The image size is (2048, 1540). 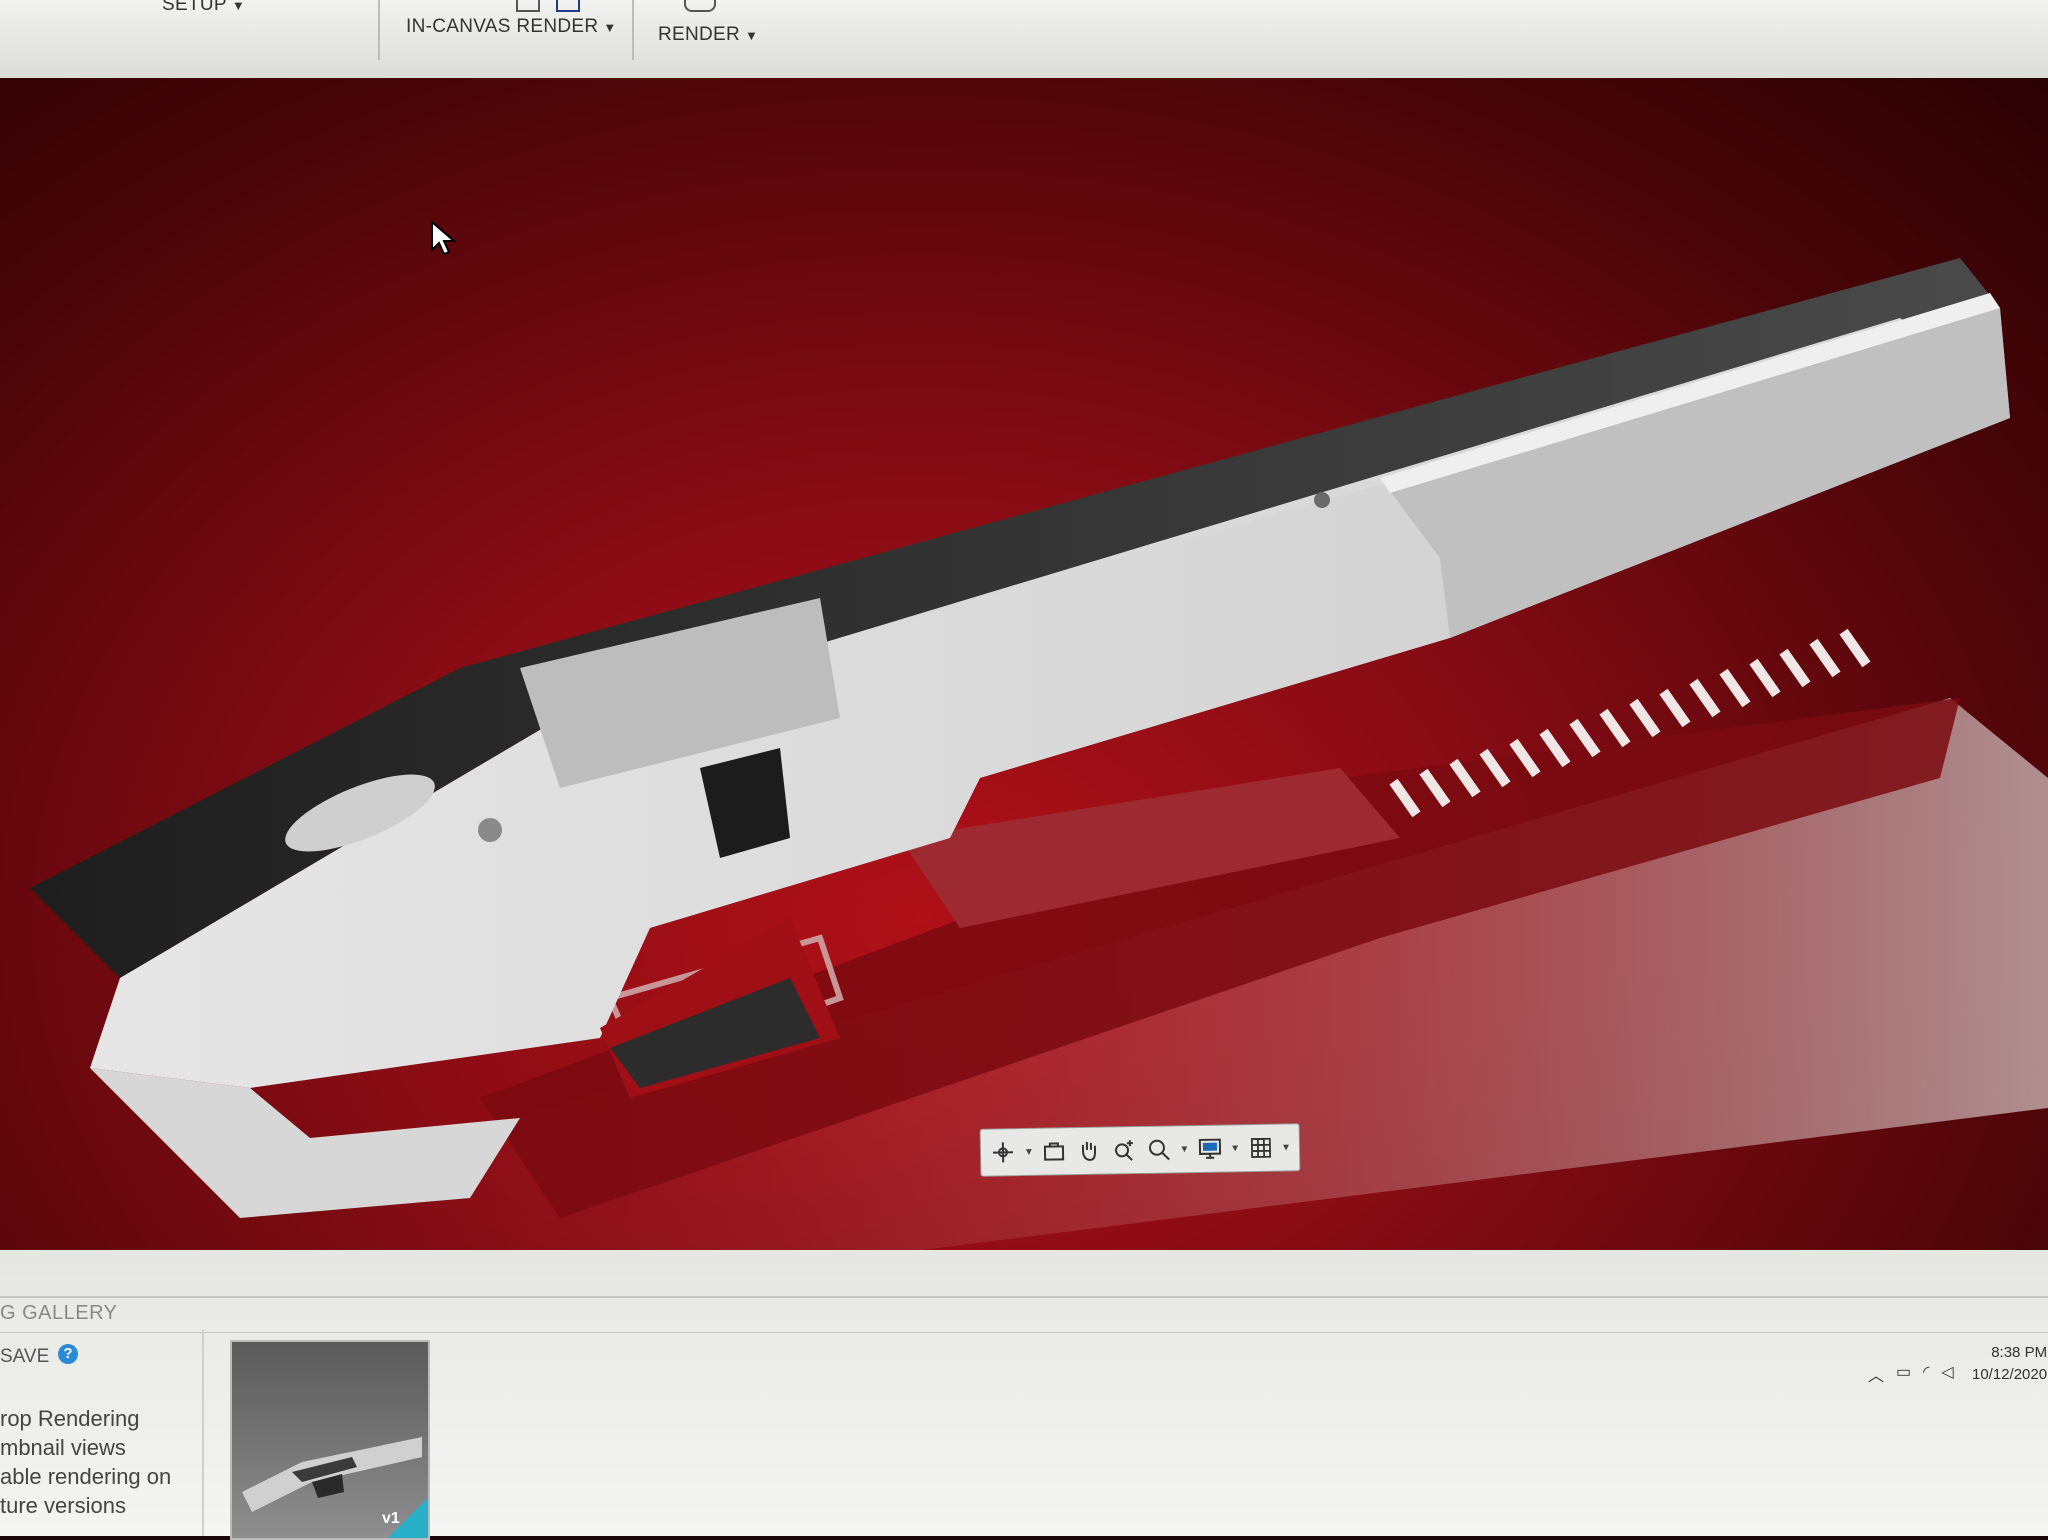 What do you see at coordinates (443, 238) in the screenshot?
I see `mouse-pointer-icon` at bounding box center [443, 238].